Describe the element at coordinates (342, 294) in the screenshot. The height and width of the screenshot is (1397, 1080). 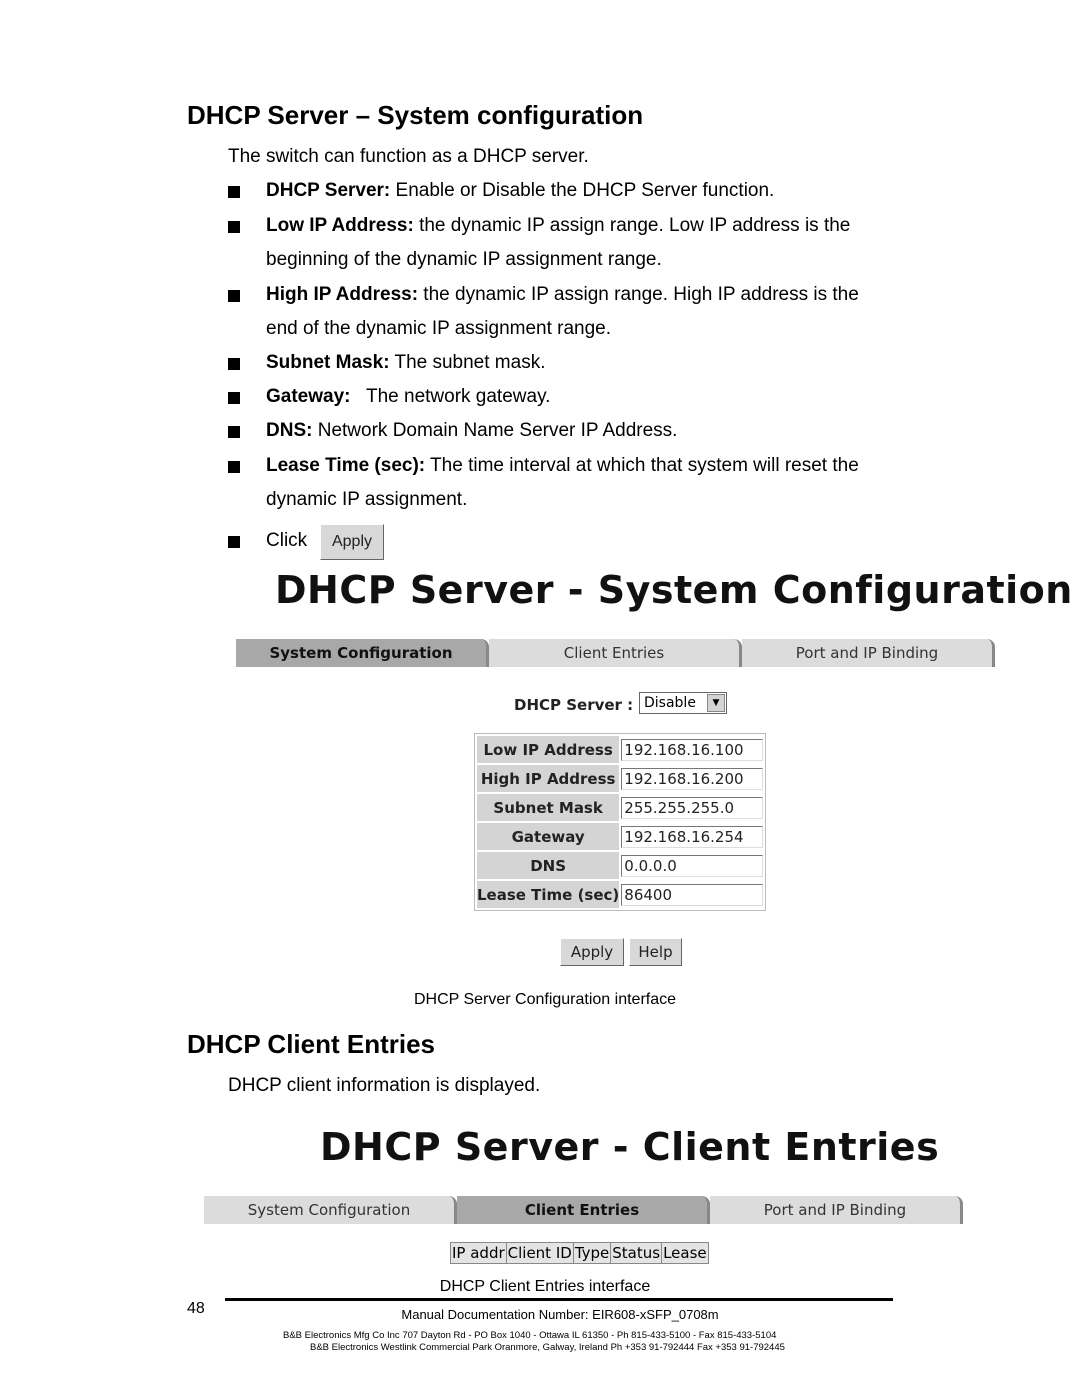
I see `bullet-term: High IP Address:` at that location.